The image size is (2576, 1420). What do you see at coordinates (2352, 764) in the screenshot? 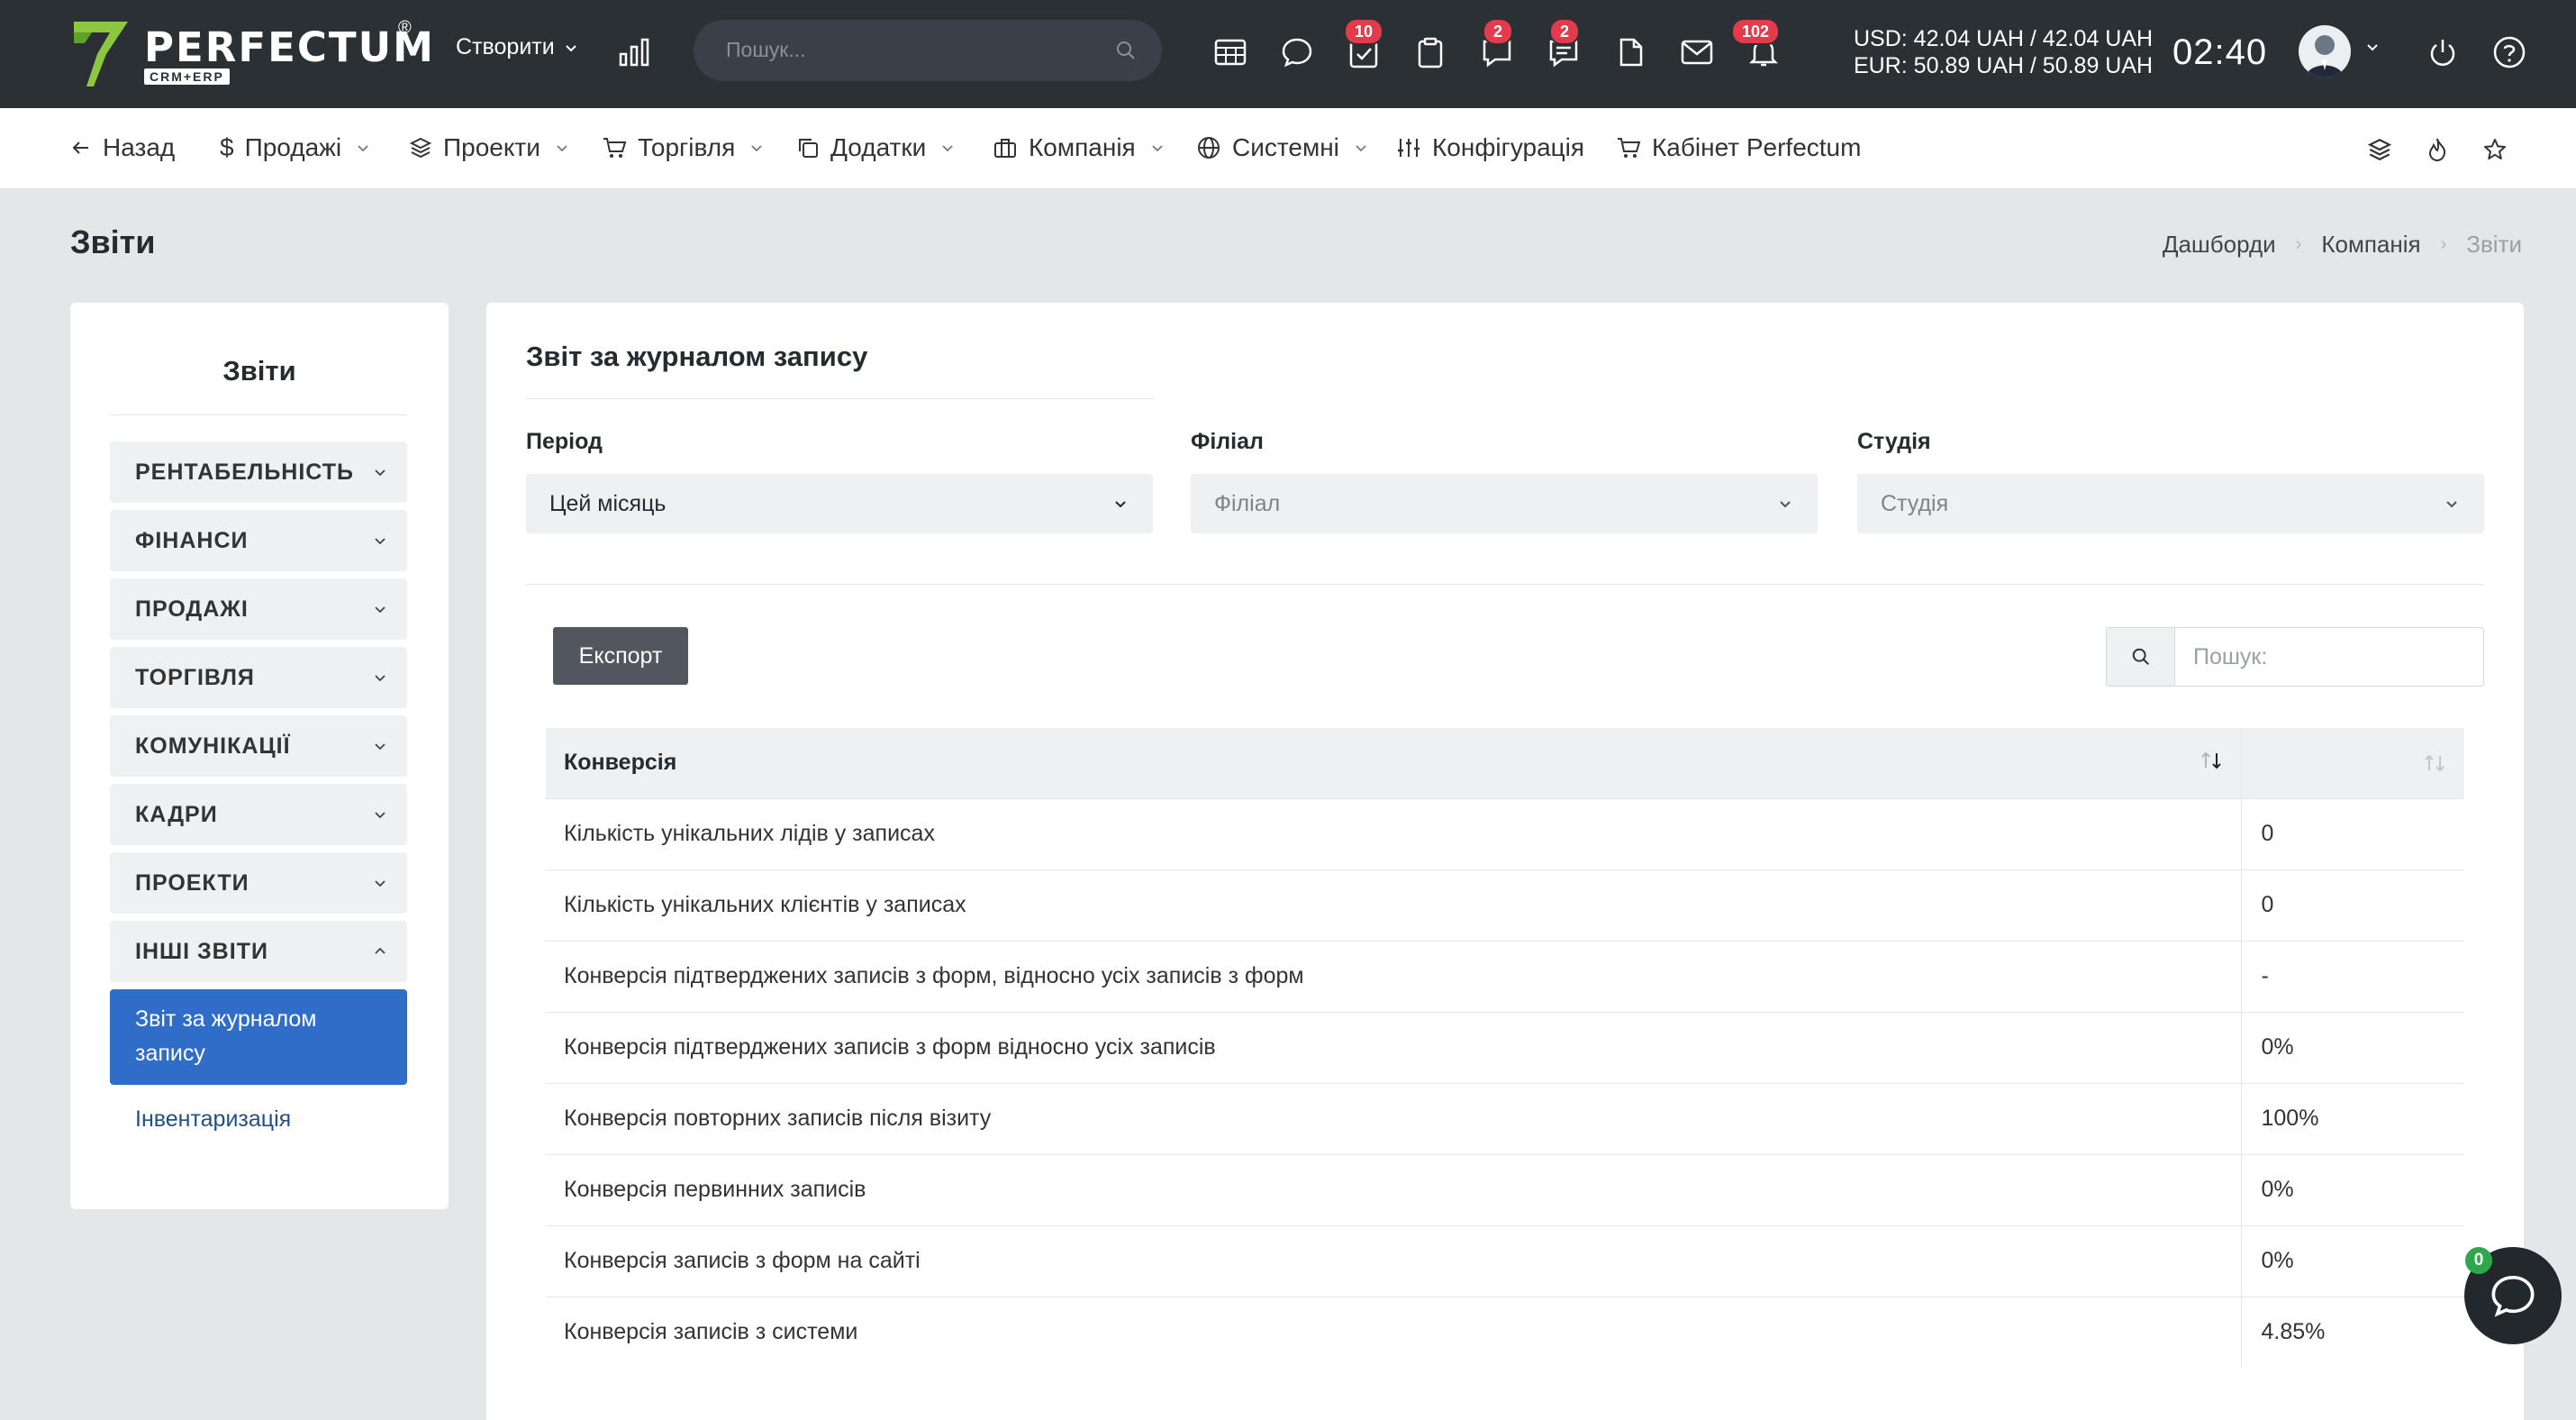
I see `column-header-value` at bounding box center [2352, 764].